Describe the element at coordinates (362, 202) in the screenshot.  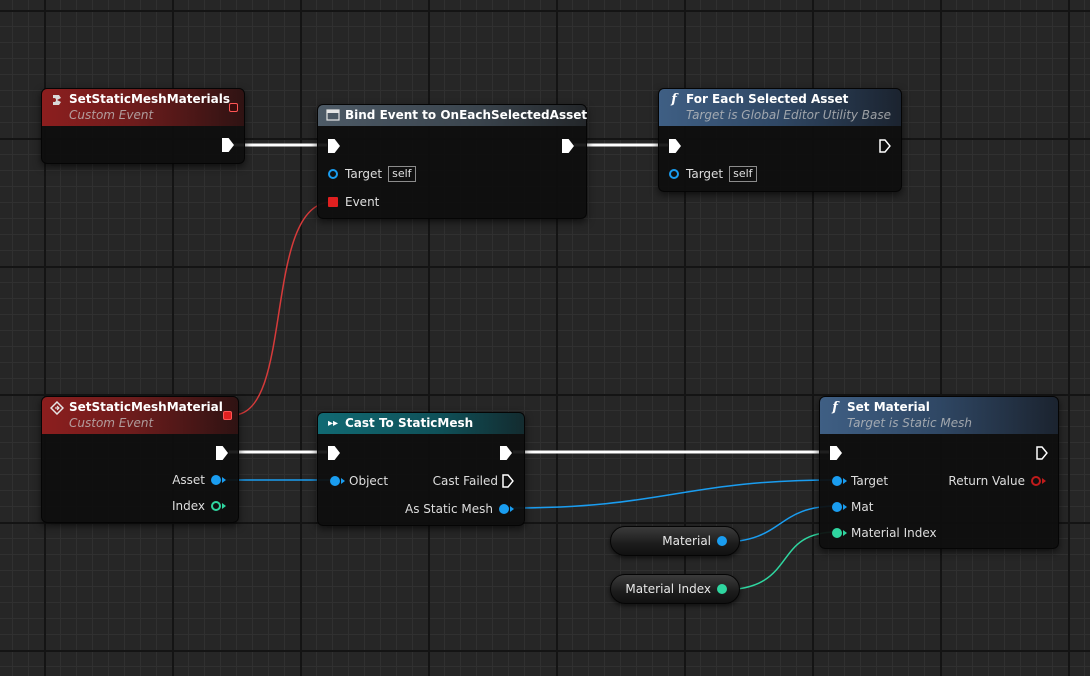
I see `pin-label: Event` at that location.